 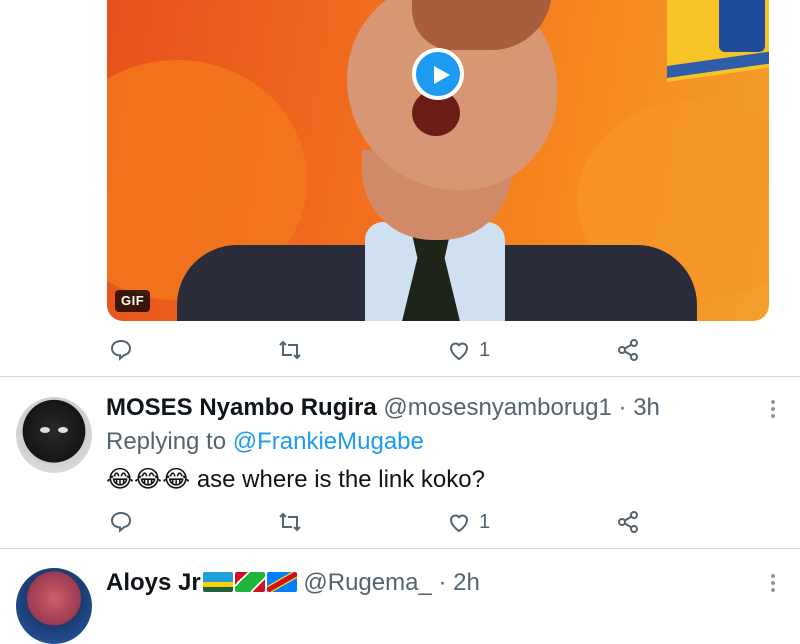 I want to click on burundi-flag-icon, so click(x=249, y=582).